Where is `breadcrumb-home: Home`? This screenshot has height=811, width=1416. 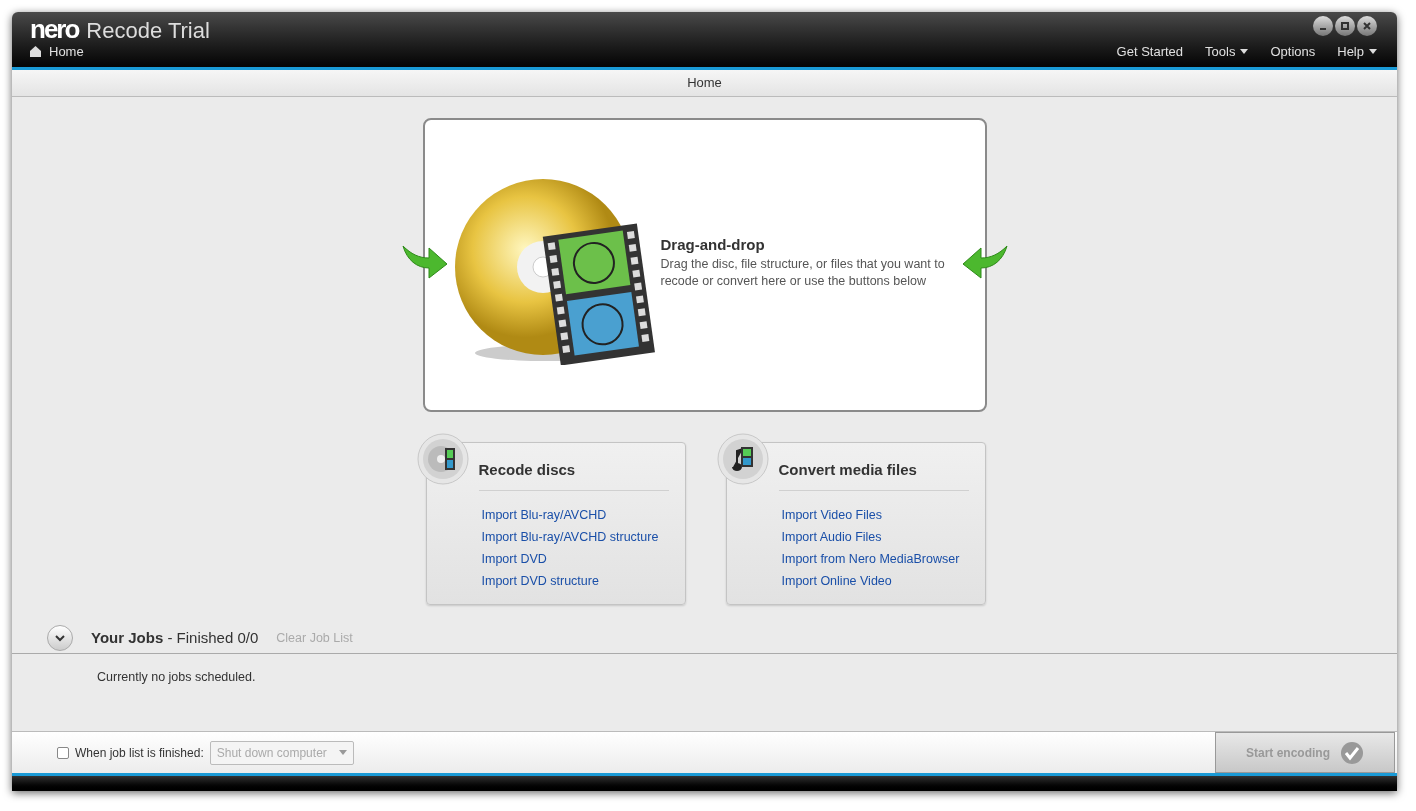 breadcrumb-home: Home is located at coordinates (120, 53).